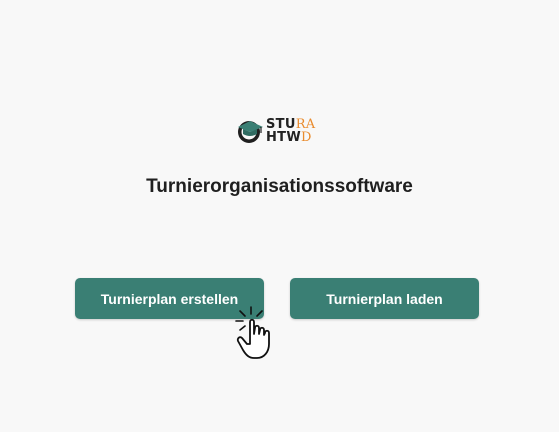  What do you see at coordinates (306, 137) in the screenshot?
I see `logo-line2-accent: D` at bounding box center [306, 137].